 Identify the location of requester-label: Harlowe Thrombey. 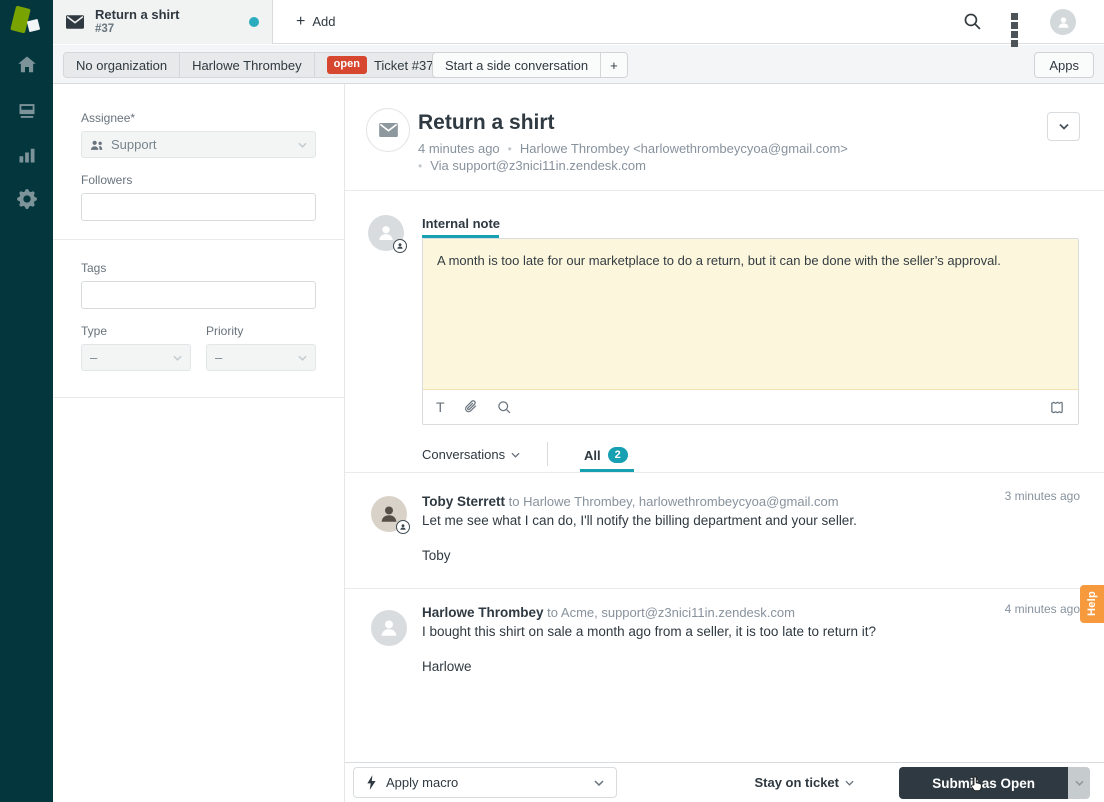
(247, 65).